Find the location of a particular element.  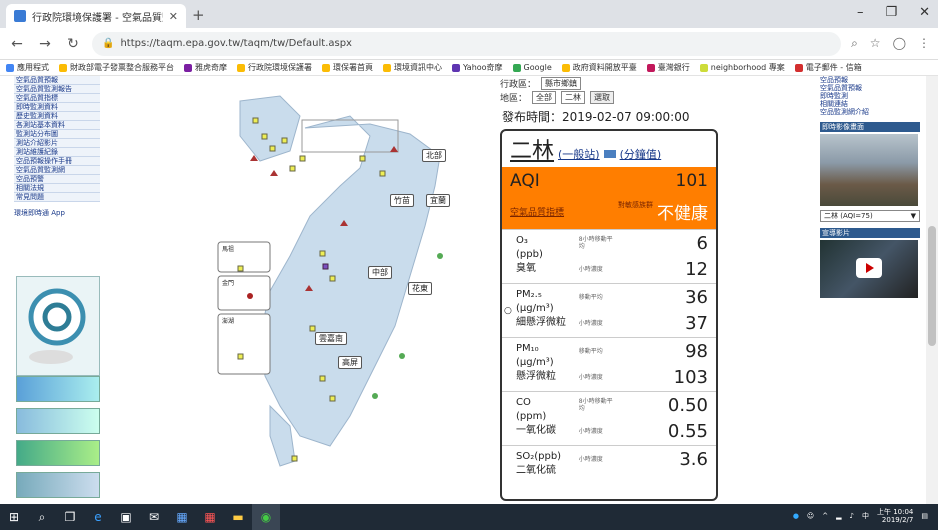

region-label: 花東 is located at coordinates (420, 288).